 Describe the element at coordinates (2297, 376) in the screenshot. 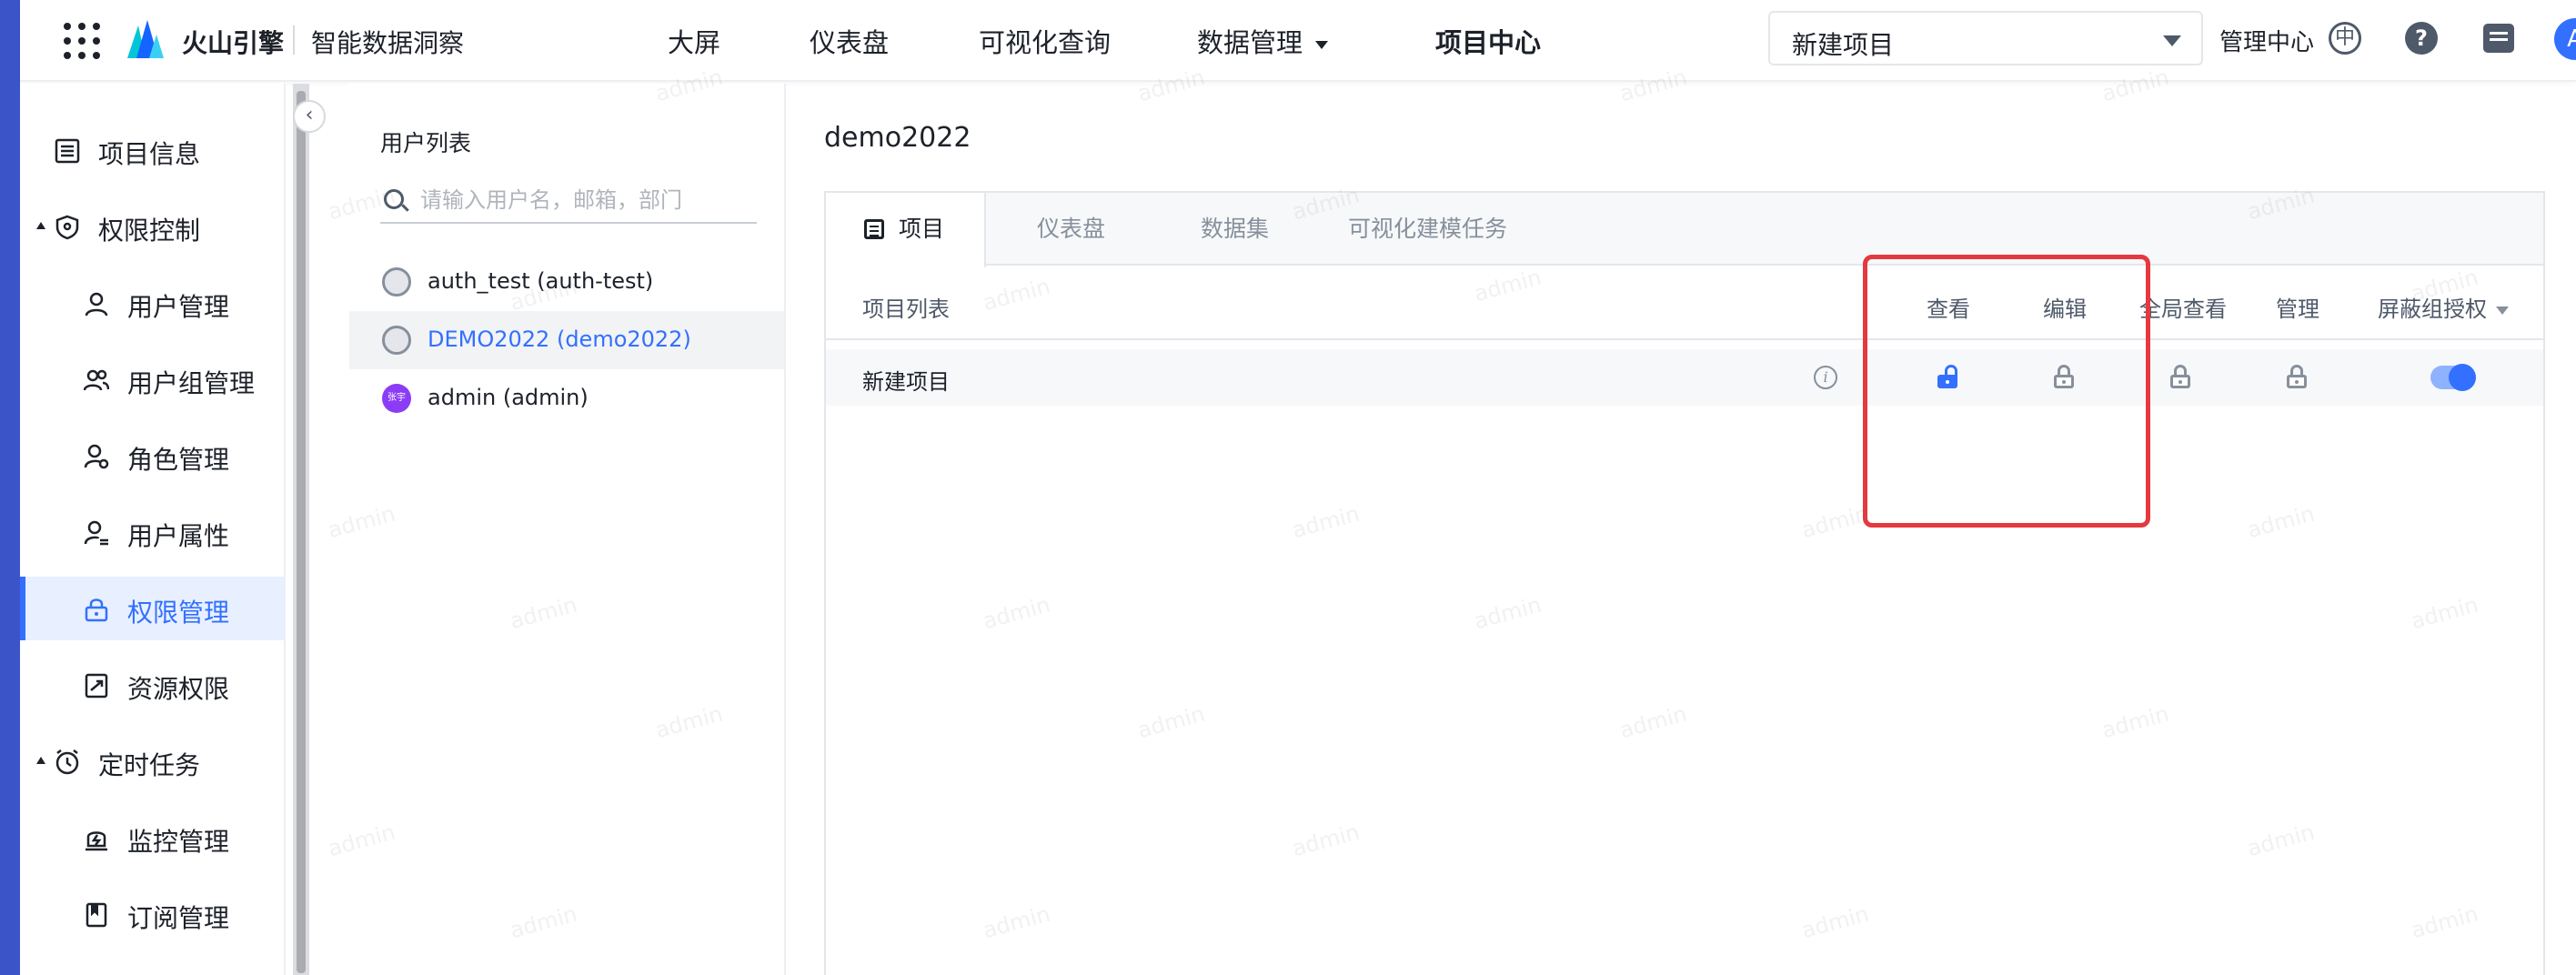

I see `manage-permission-lock-icon` at that location.